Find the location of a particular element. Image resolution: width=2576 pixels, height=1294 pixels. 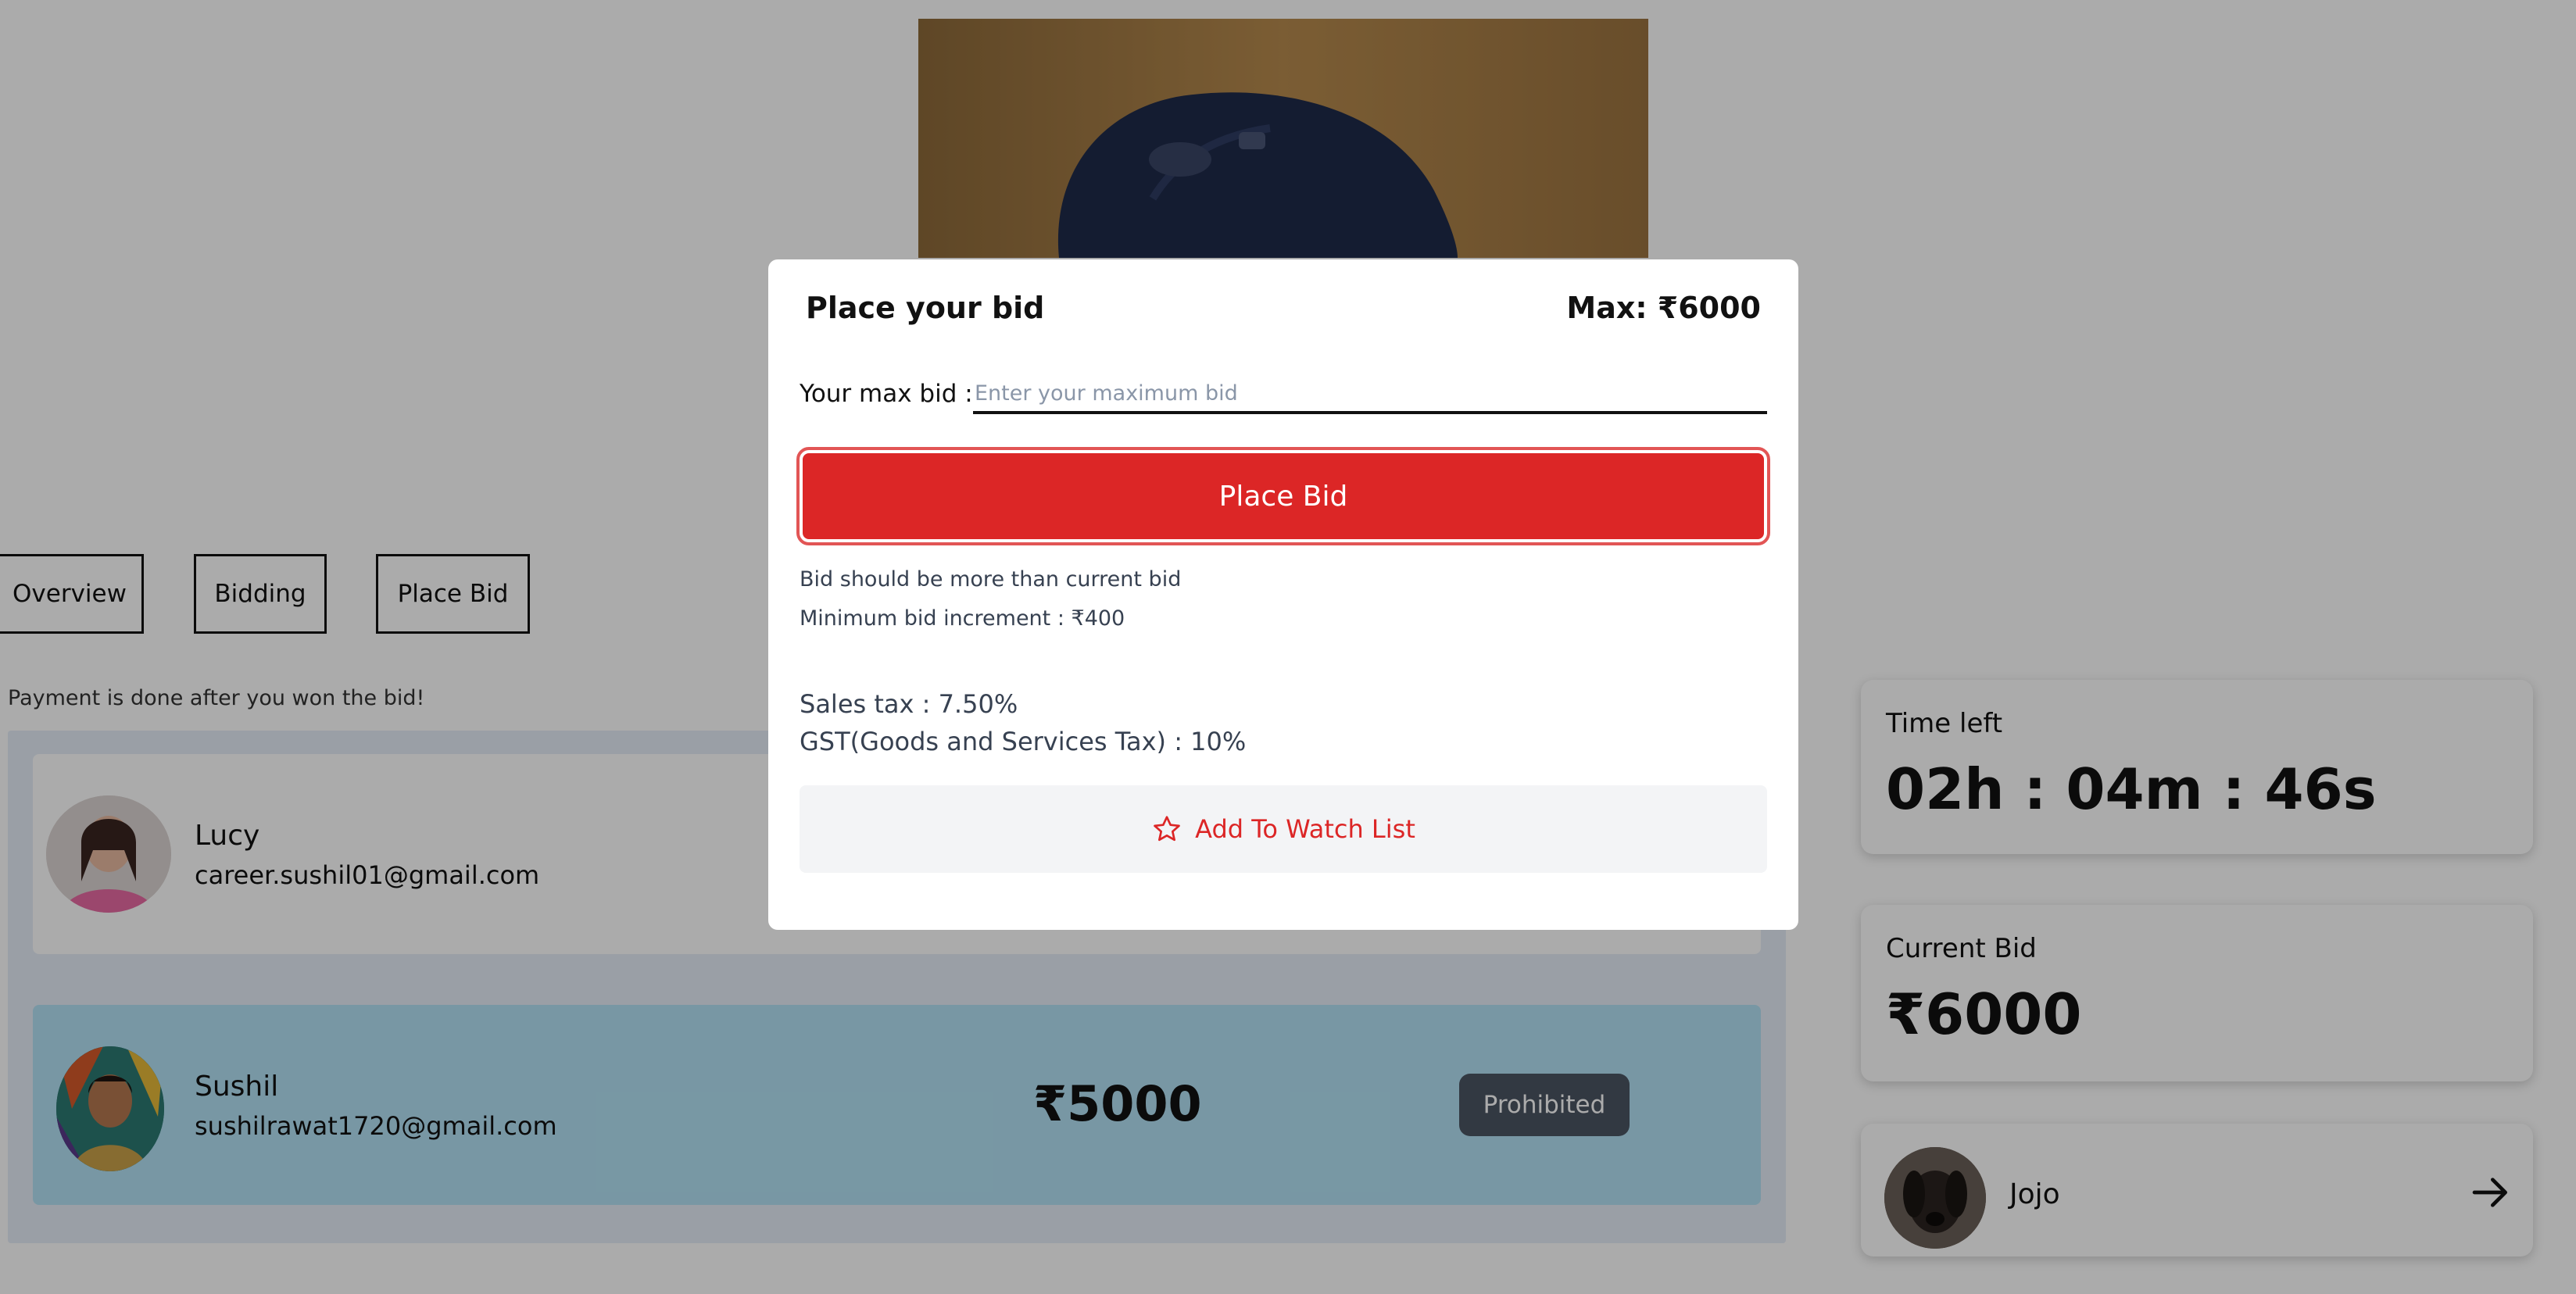

star-icon is located at coordinates (1167, 829).